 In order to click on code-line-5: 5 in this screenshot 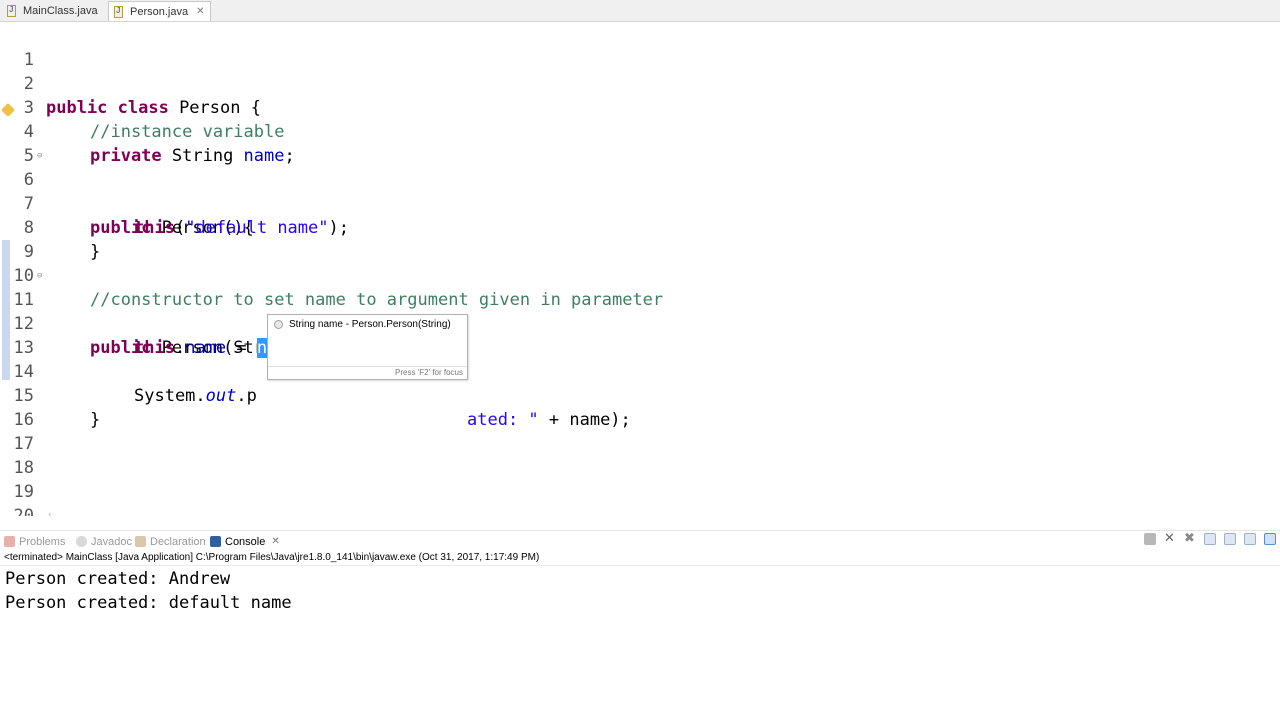, I will do `click(640, 143)`.